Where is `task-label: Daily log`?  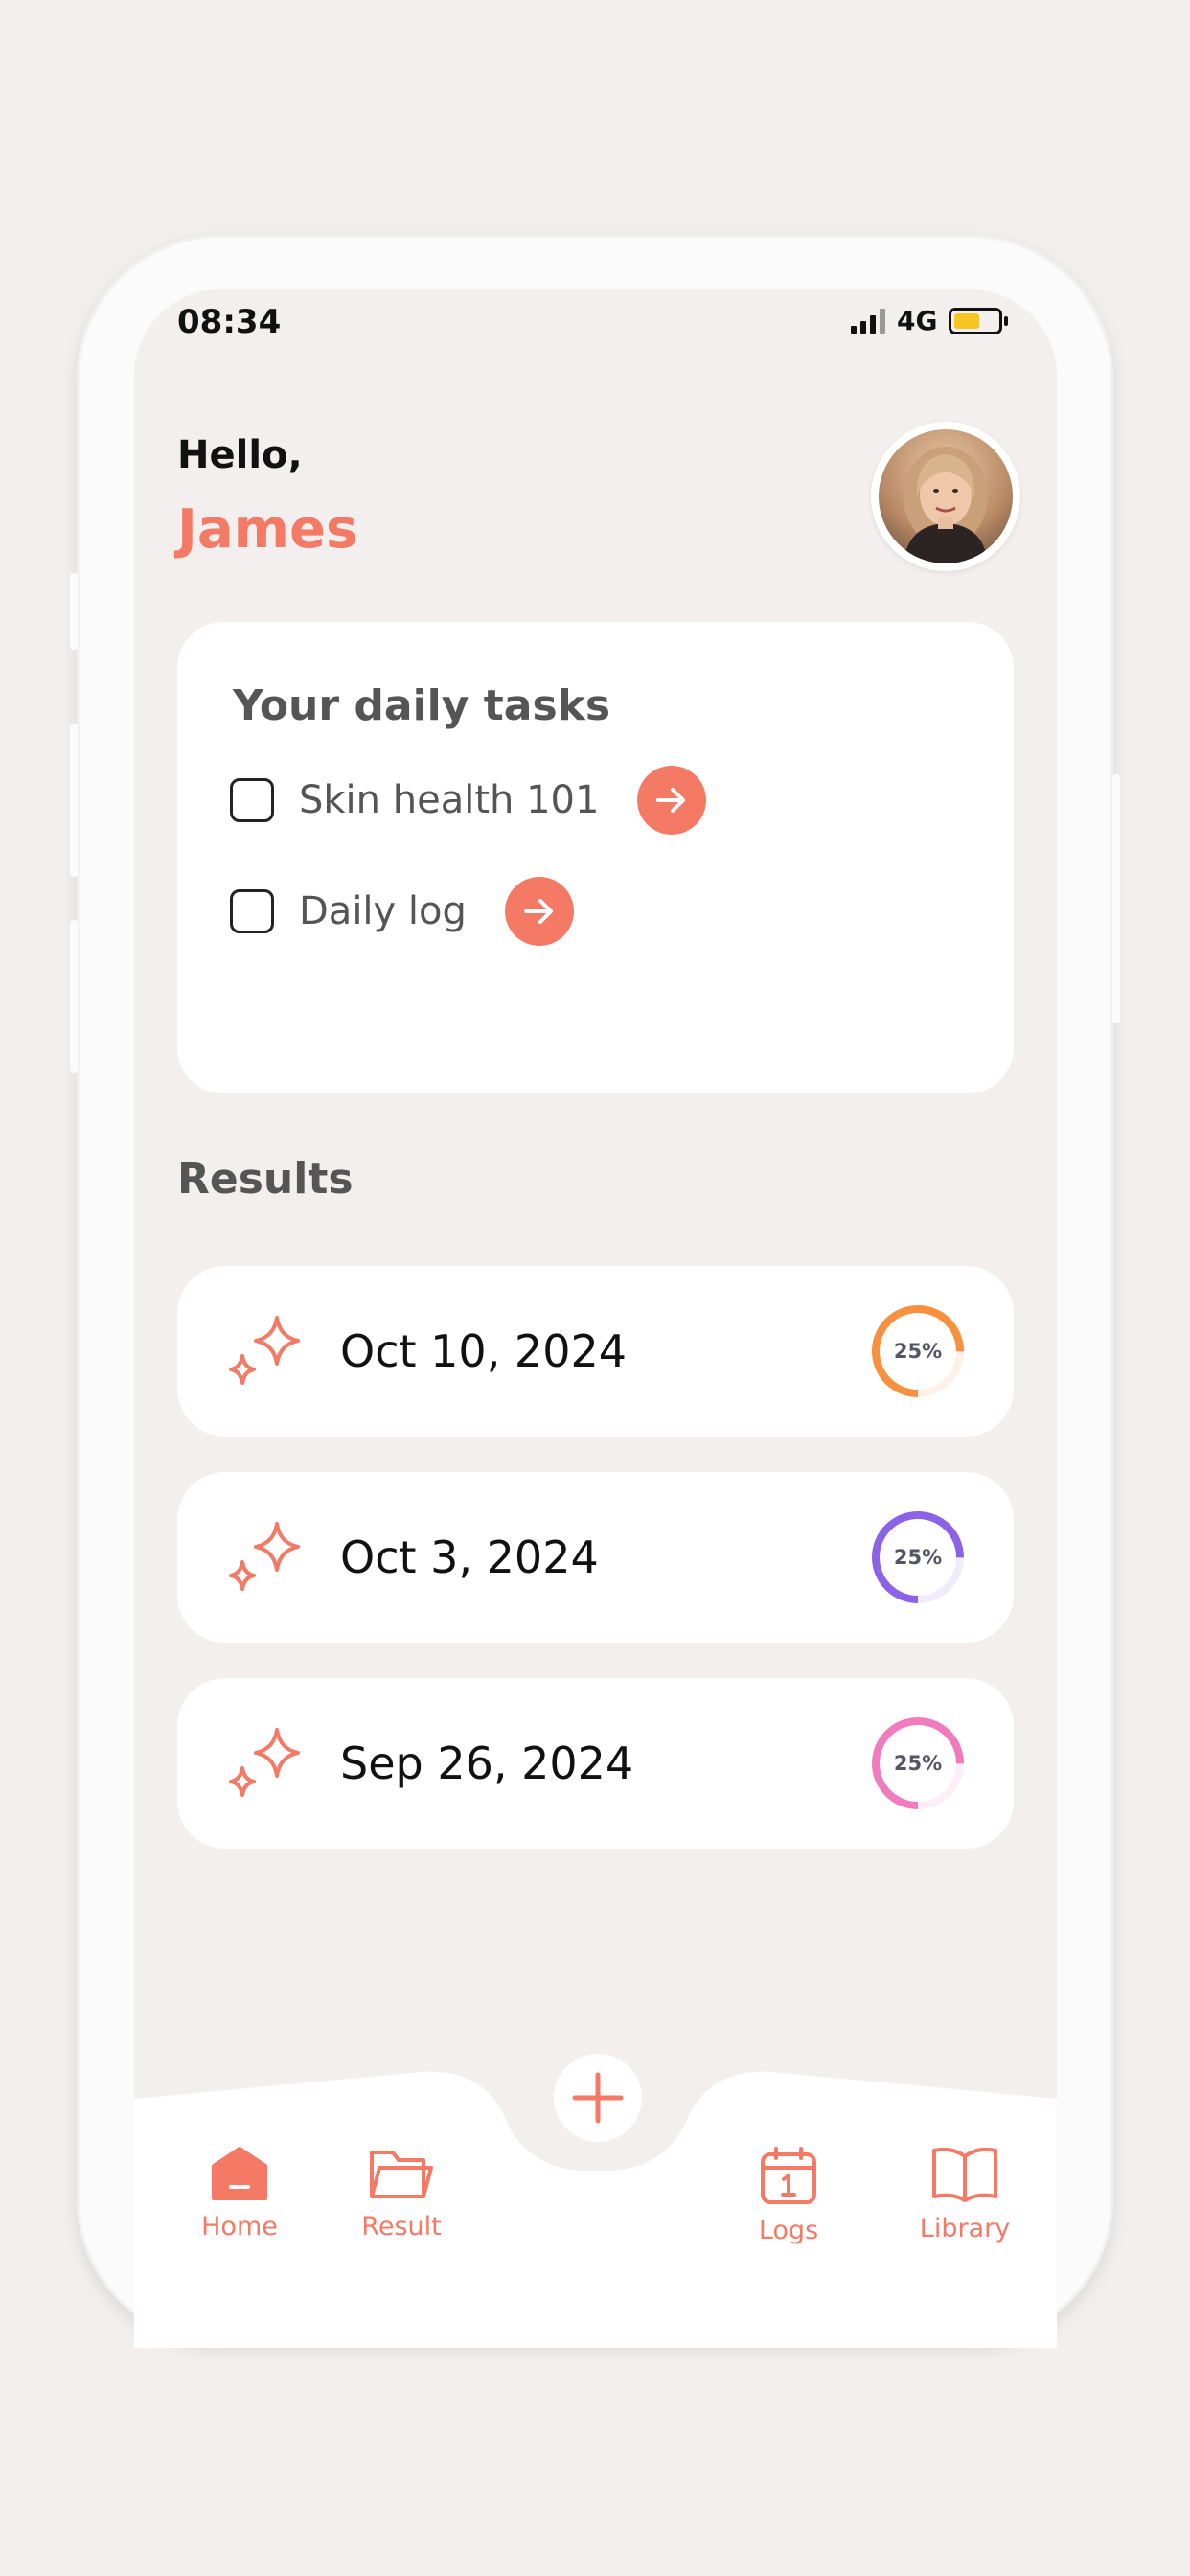 task-label: Daily log is located at coordinates (383, 911).